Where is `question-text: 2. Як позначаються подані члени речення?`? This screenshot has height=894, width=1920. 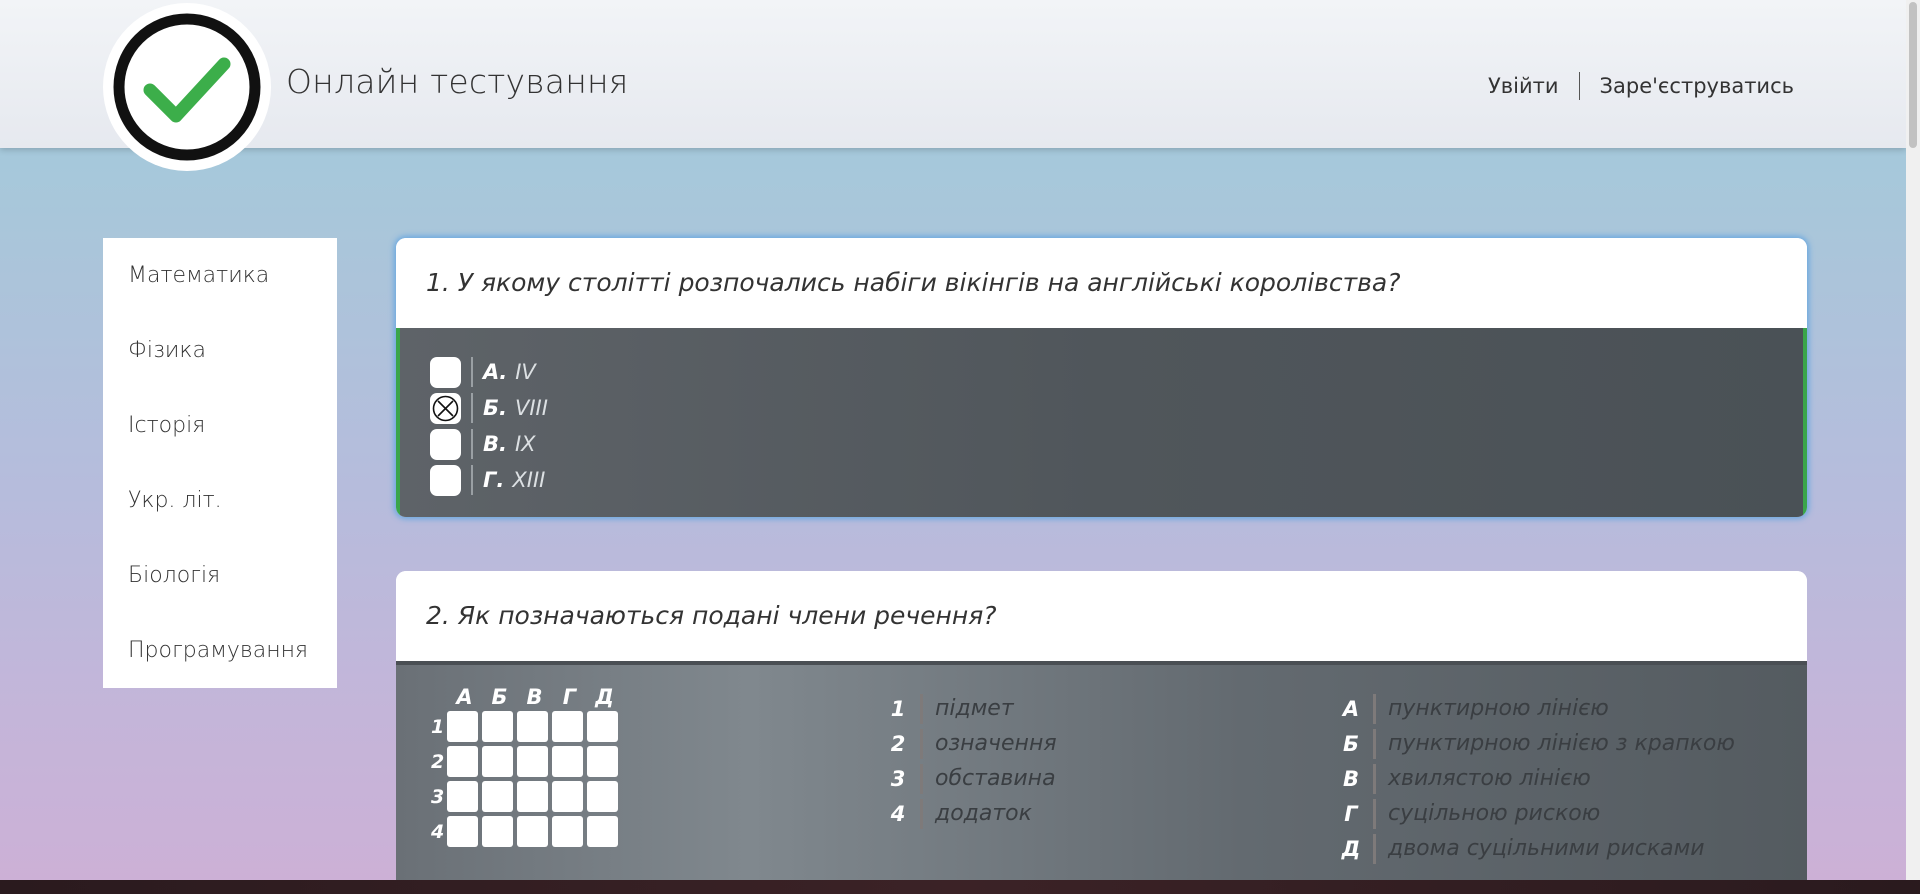 question-text: 2. Як позначаються подані члени речення? is located at coordinates (1101, 616).